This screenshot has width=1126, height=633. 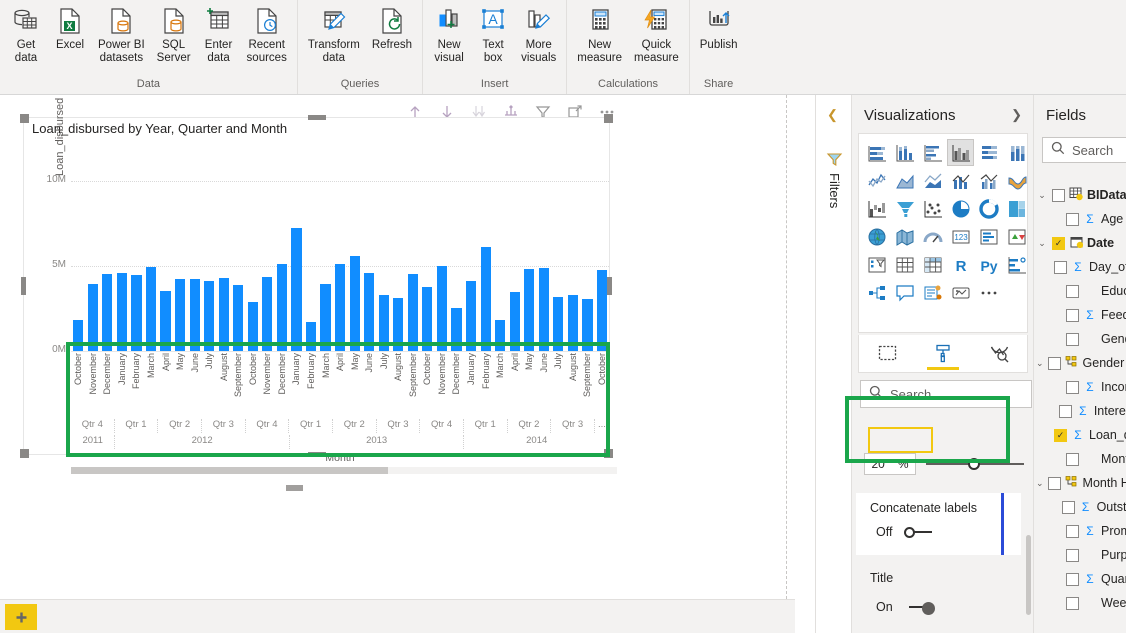 I want to click on smart-narrative-visual, so click(x=932, y=292).